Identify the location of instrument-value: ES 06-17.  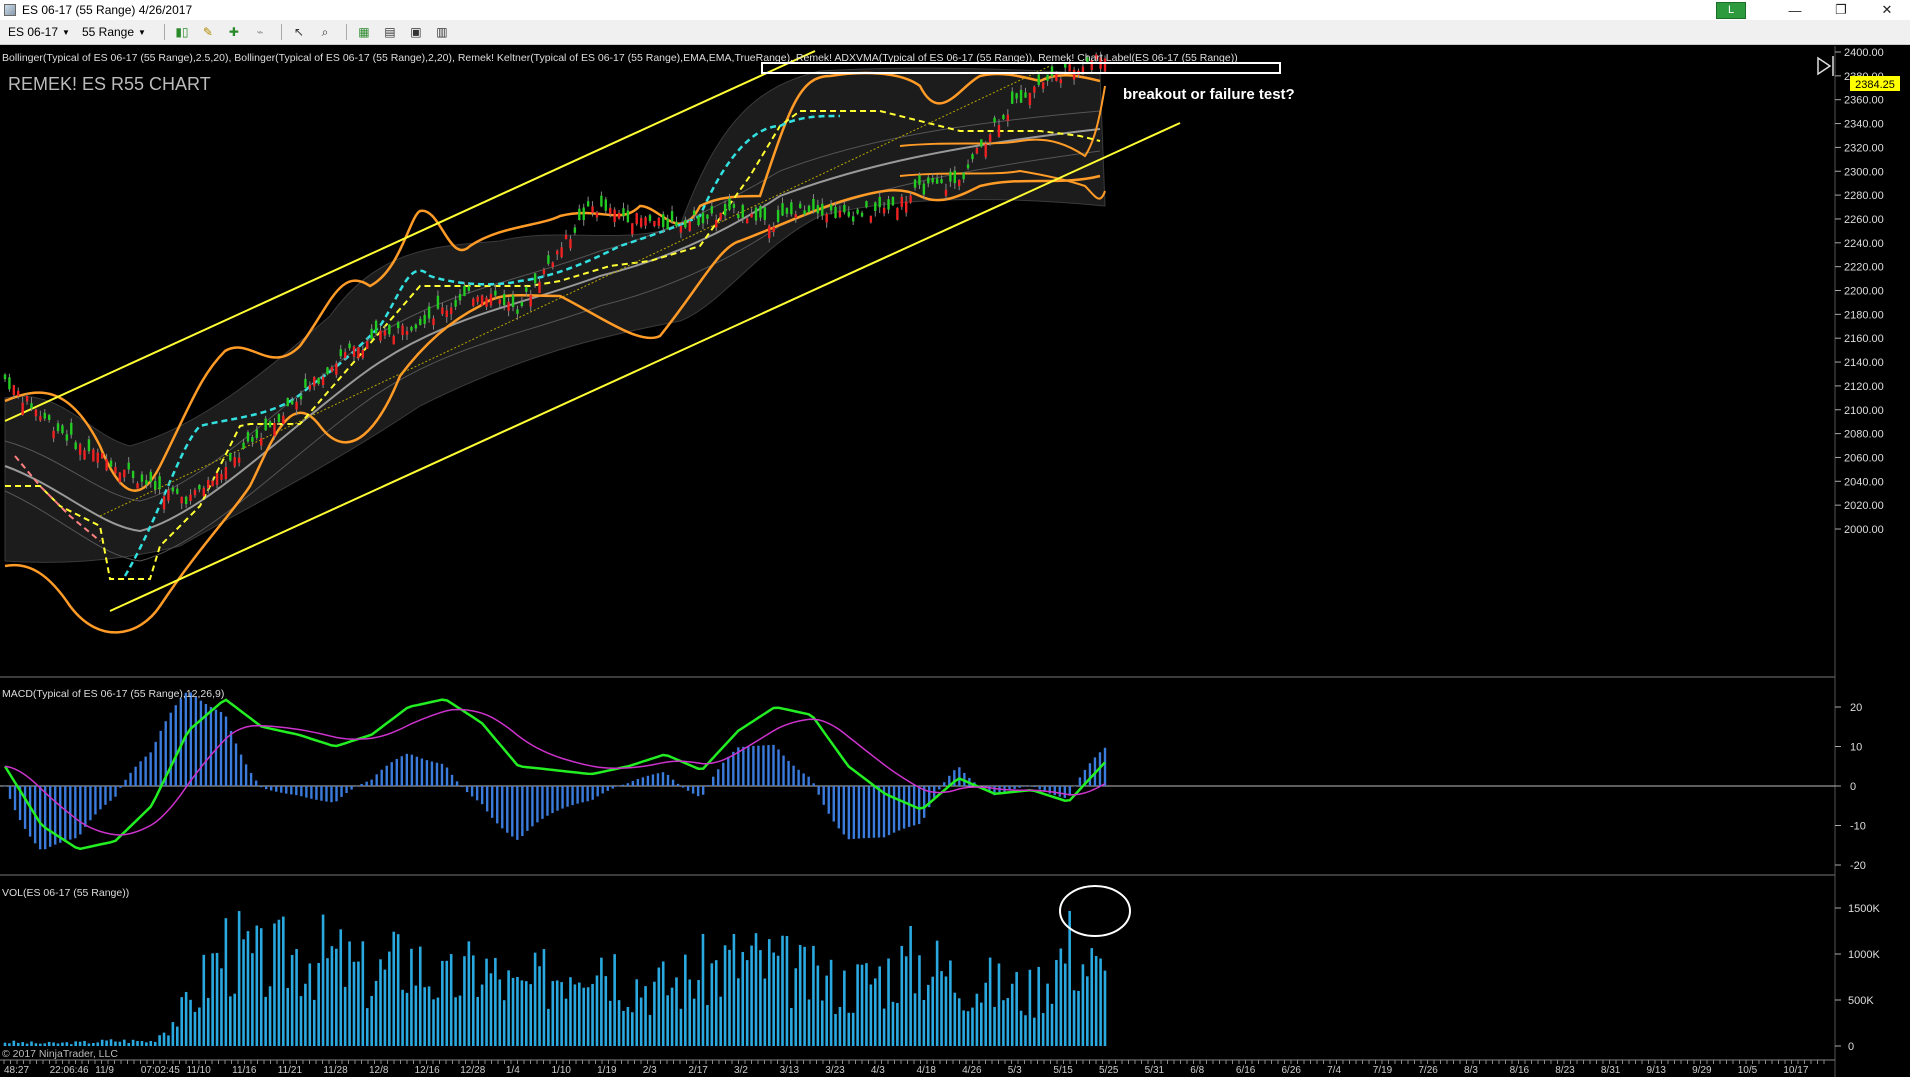
(33, 32).